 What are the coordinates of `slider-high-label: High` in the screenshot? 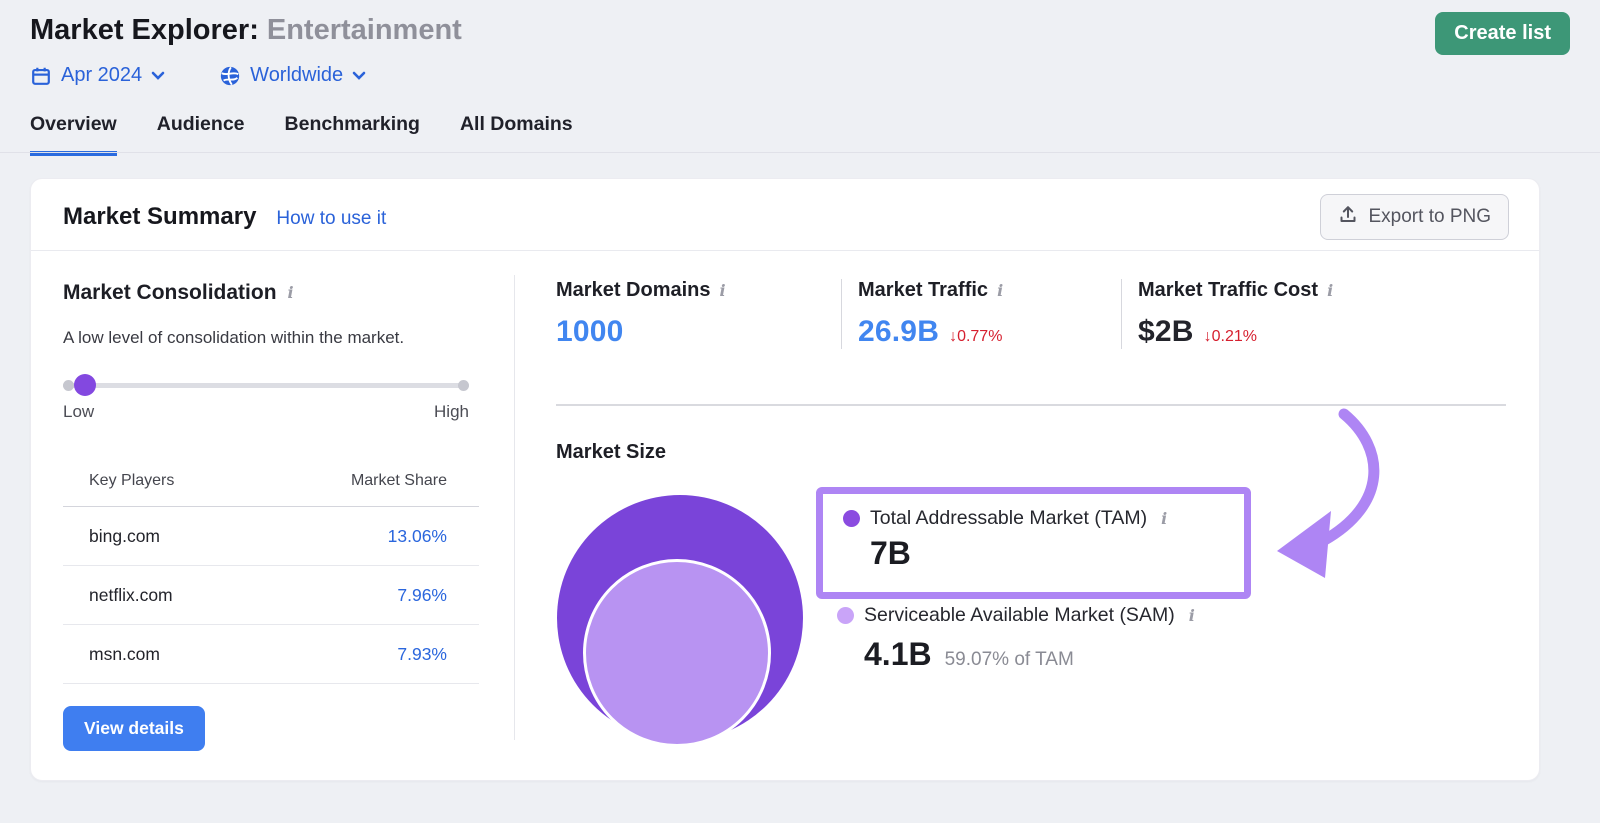 It's located at (451, 411).